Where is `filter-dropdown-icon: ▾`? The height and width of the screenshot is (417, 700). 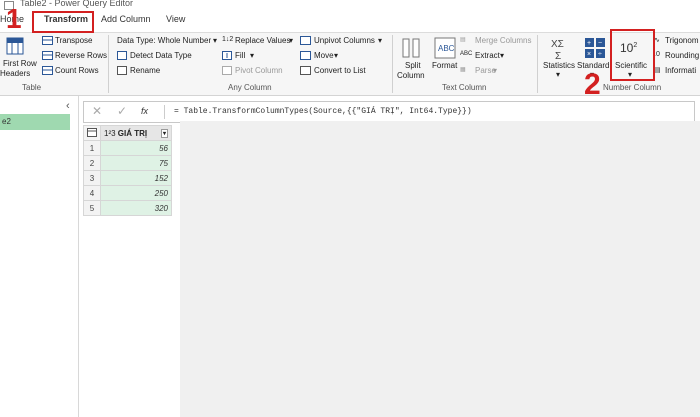
filter-dropdown-icon: ▾ is located at coordinates (164, 133).